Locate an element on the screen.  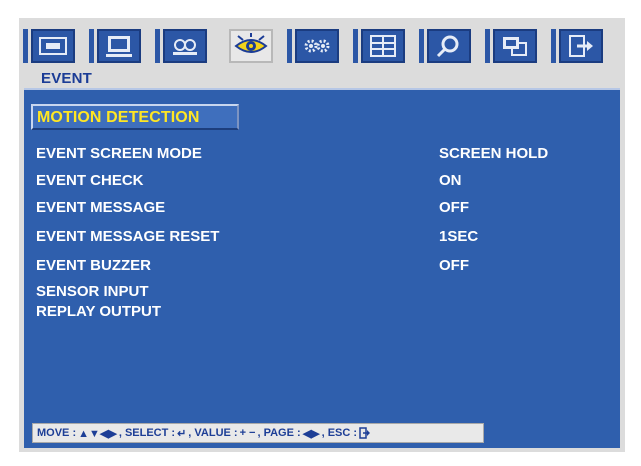
event-eye-icon is located at coordinates (251, 43).